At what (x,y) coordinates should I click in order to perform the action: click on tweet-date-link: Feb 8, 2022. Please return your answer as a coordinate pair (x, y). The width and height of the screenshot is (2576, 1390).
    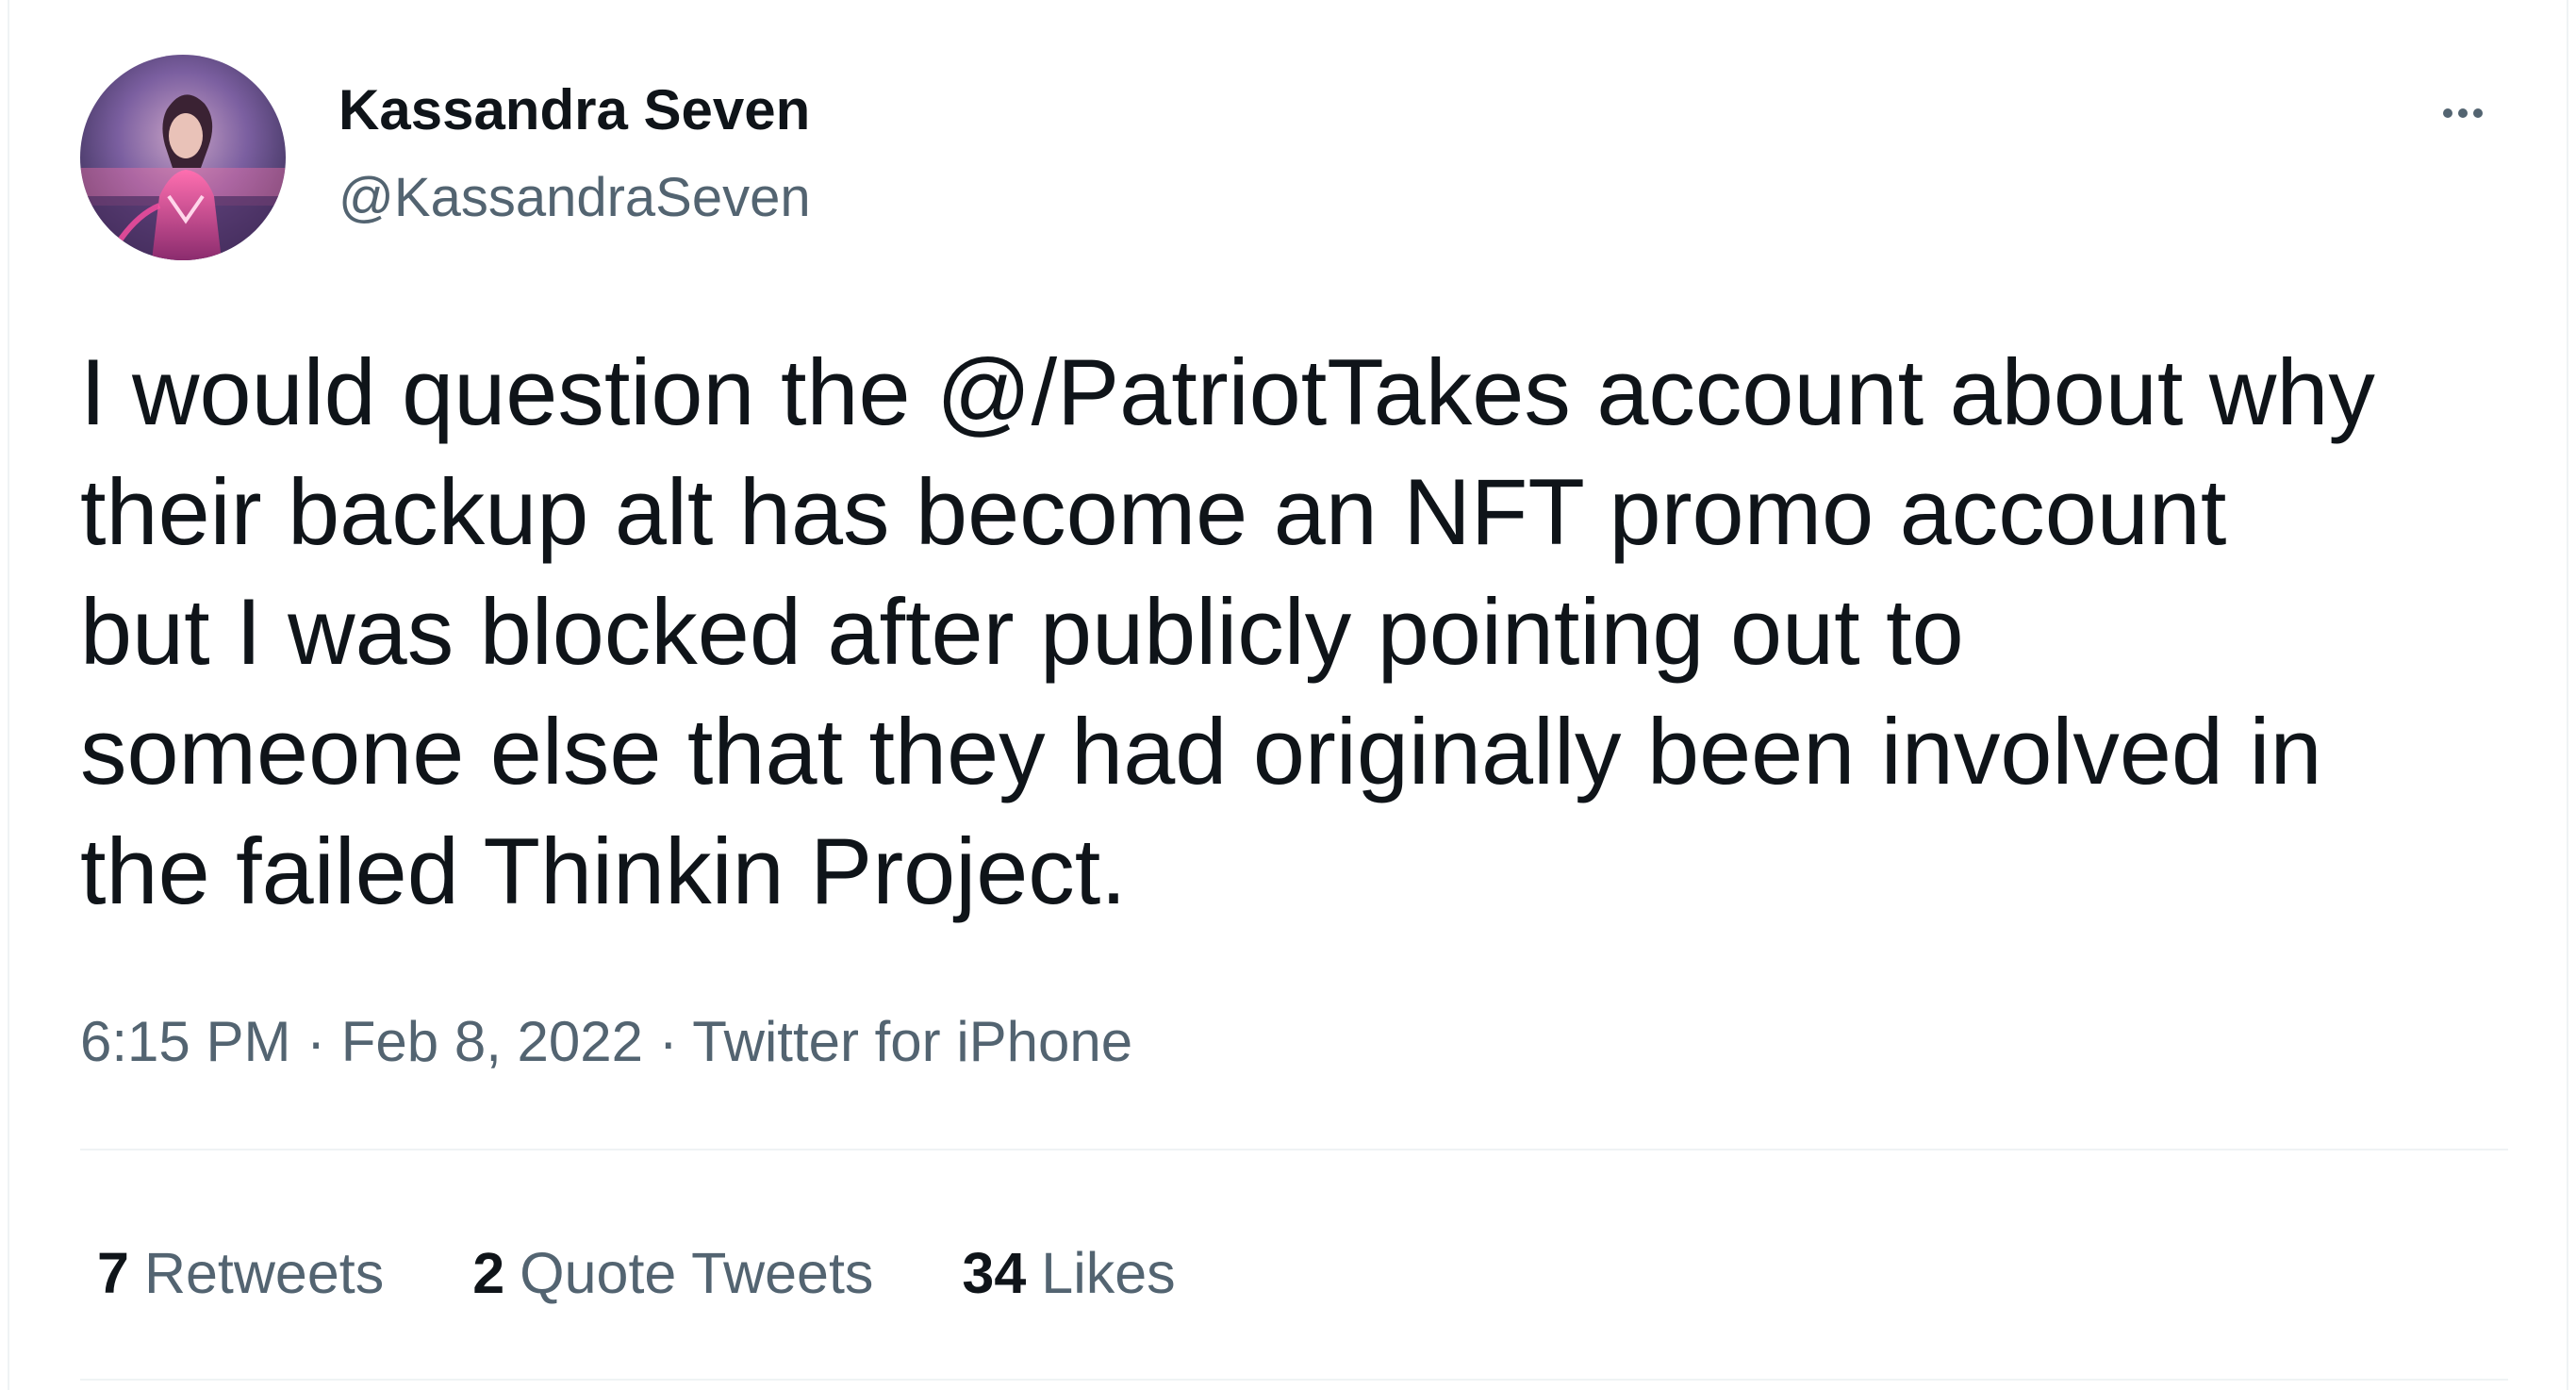
    Looking at the image, I should click on (492, 1041).